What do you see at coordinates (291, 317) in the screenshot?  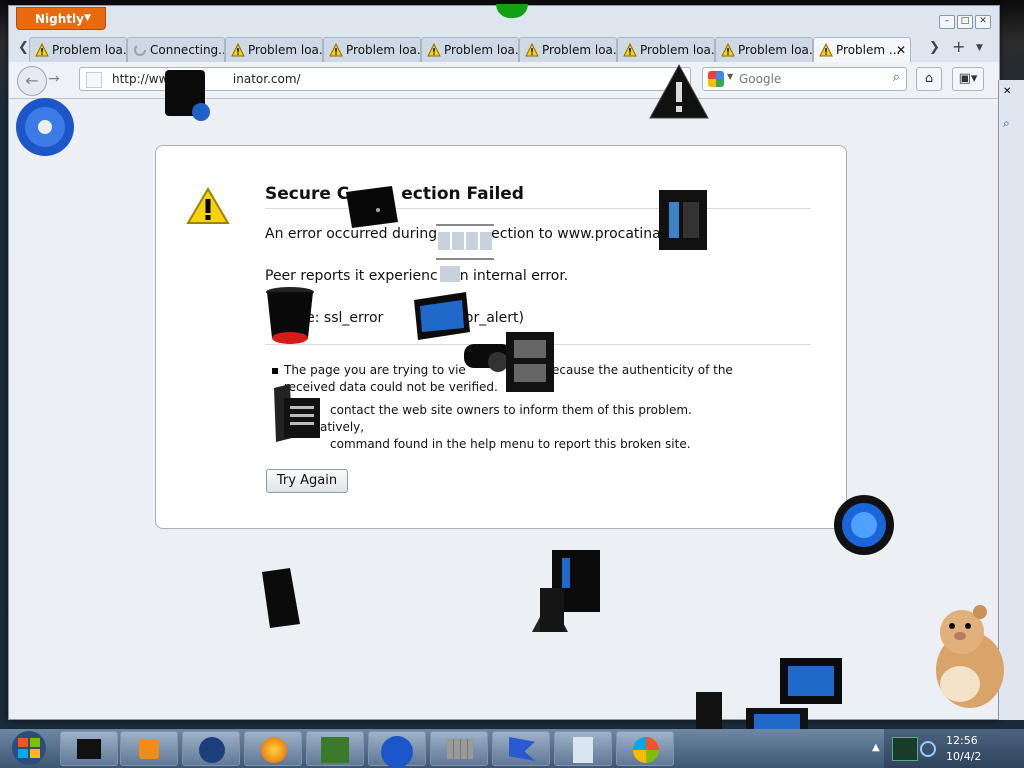 I see `recycle-bin-icon` at bounding box center [291, 317].